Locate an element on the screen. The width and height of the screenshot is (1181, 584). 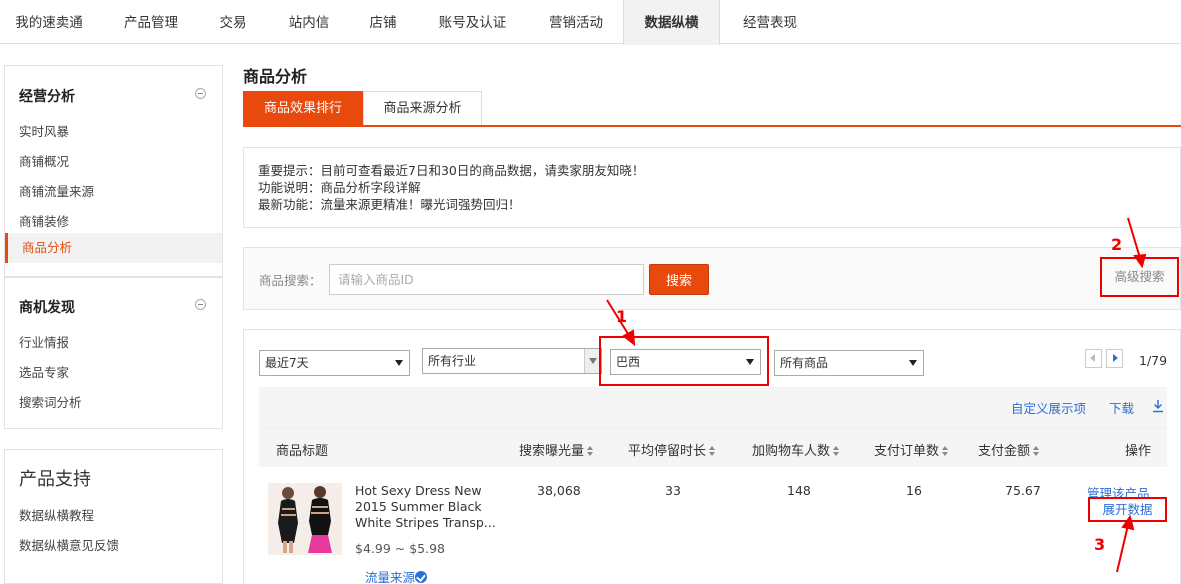
col-actions: 操作 is located at coordinates (1138, 451).